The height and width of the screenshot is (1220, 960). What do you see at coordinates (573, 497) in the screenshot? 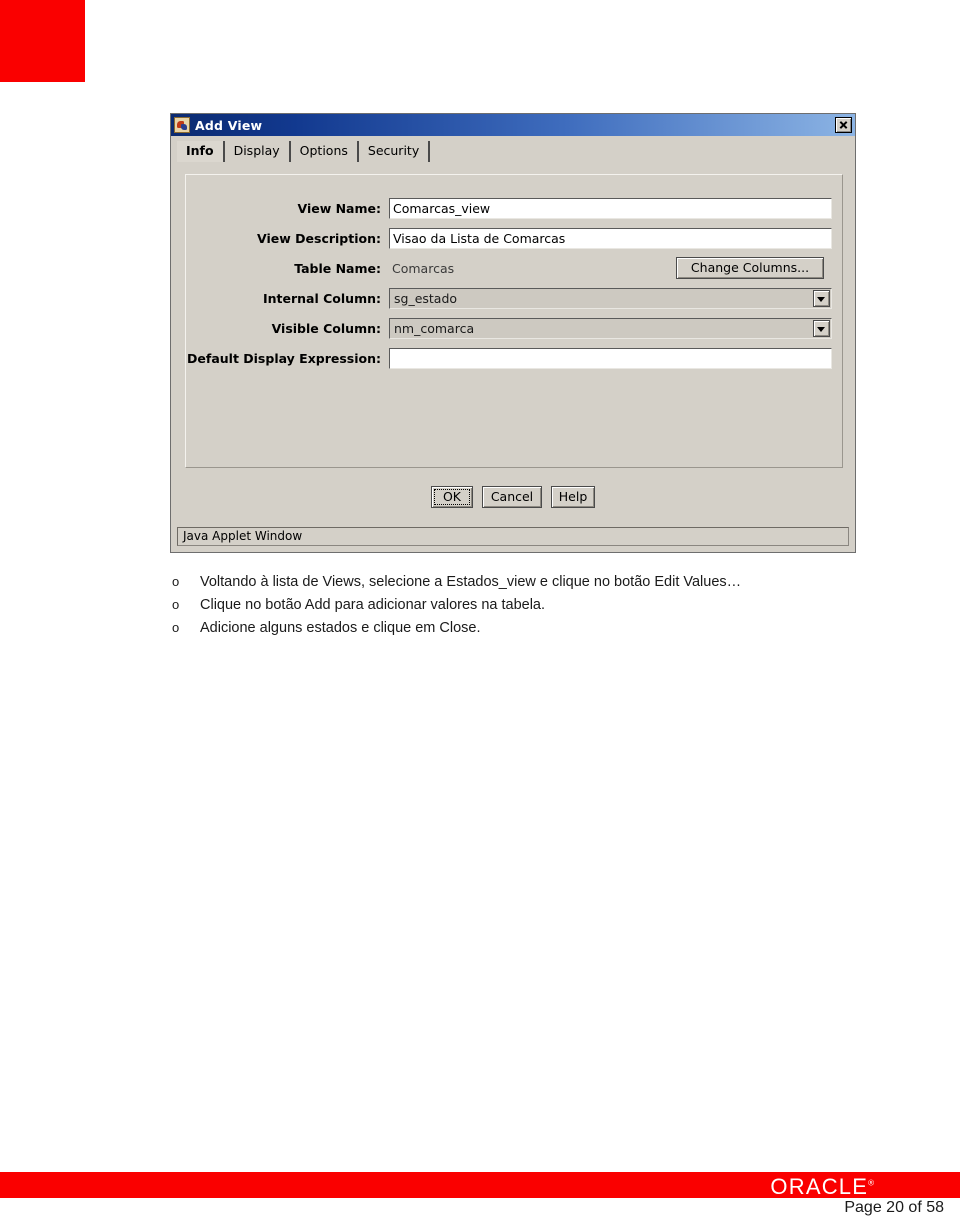
I see `help-button: Help` at bounding box center [573, 497].